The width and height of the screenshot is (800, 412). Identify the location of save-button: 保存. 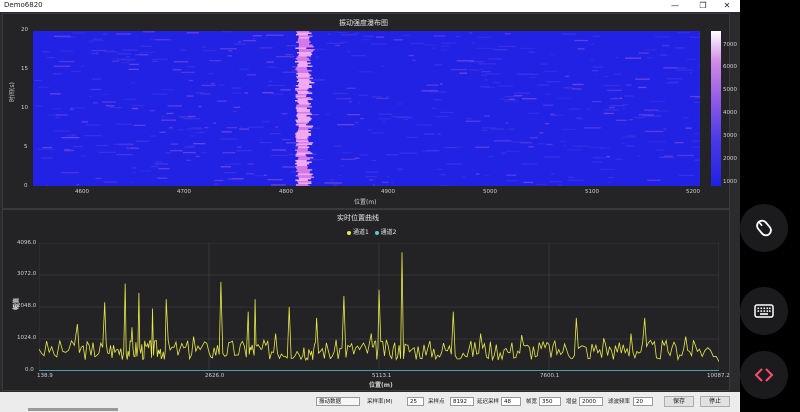
(679, 401).